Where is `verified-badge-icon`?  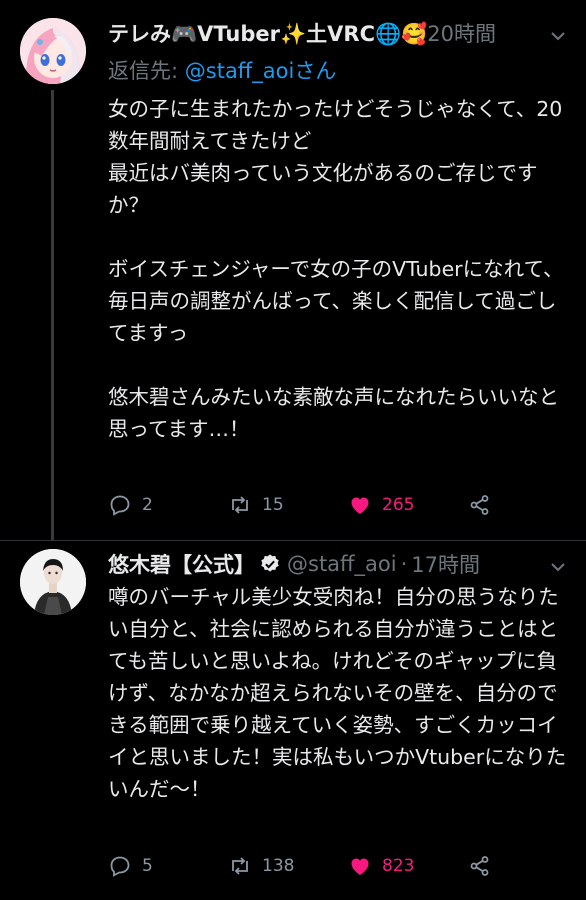 verified-badge-icon is located at coordinates (270, 563).